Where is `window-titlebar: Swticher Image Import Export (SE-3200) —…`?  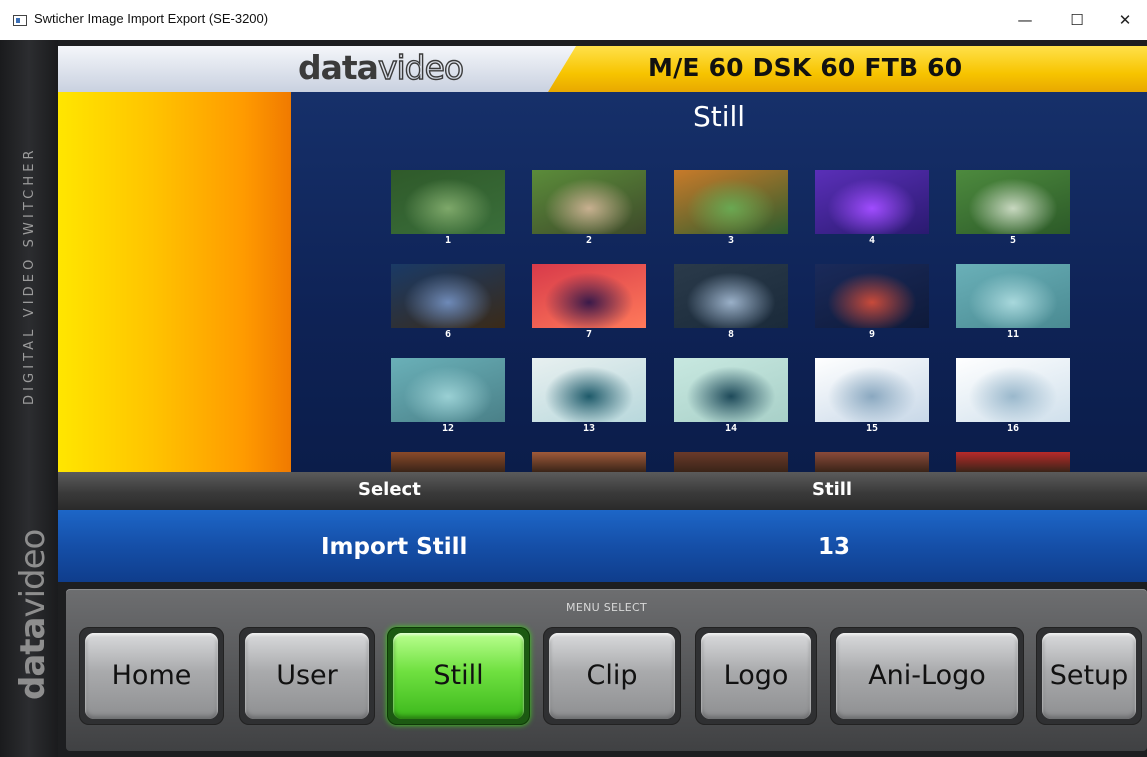
window-titlebar: Swticher Image Import Export (SE-3200) —… is located at coordinates (573, 20).